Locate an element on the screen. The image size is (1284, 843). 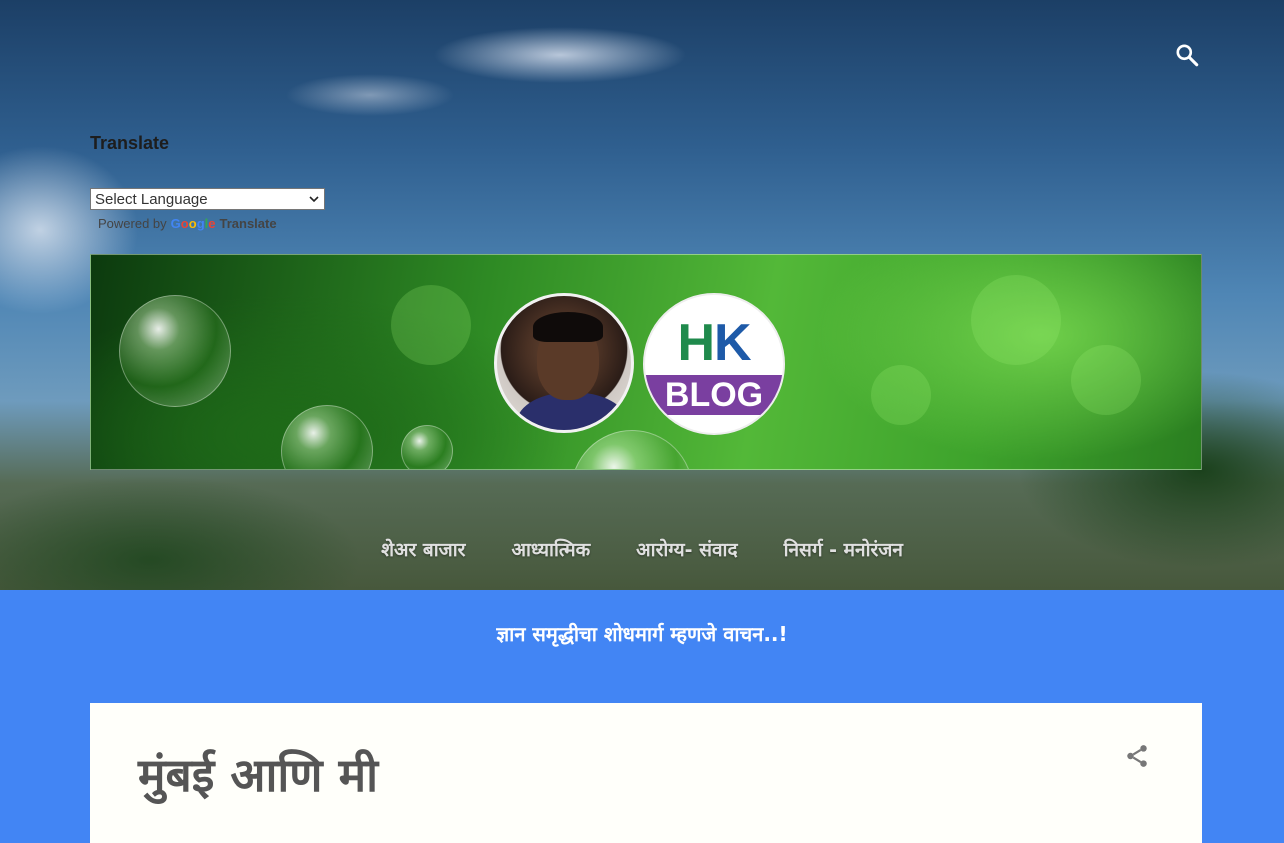
nav-item-share-market: शेअर बाजार is located at coordinates (423, 549).